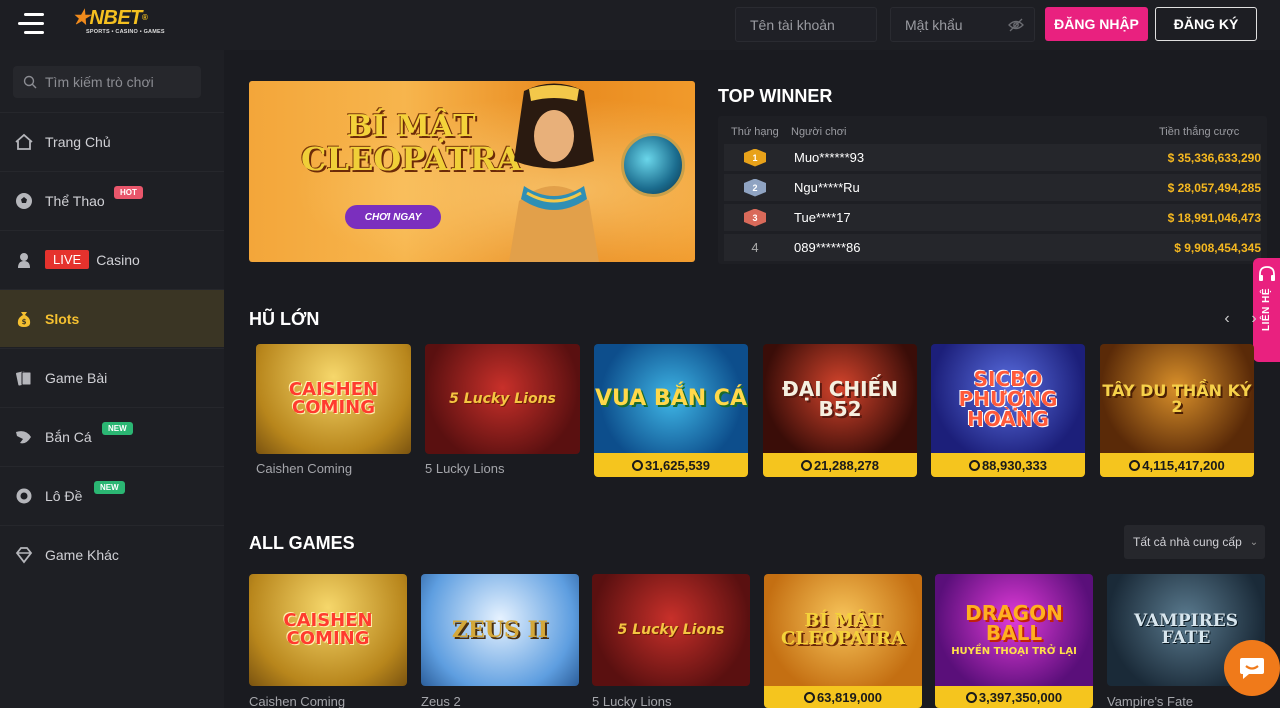 The height and width of the screenshot is (708, 1280). Describe the element at coordinates (677, 465) in the screenshot. I see `jackpot-value: 31,625,539` at that location.